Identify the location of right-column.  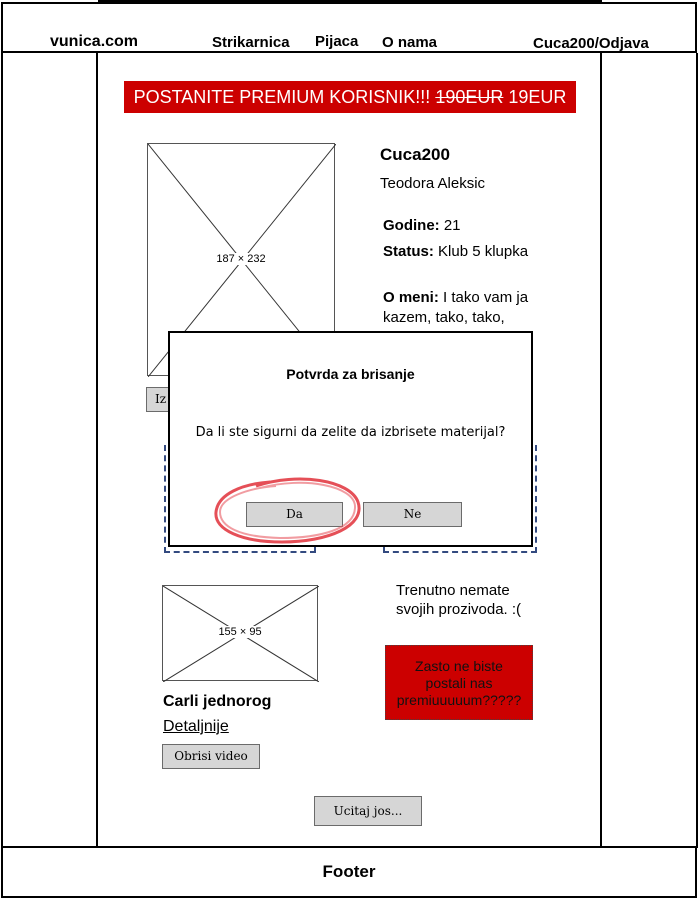
(649, 450).